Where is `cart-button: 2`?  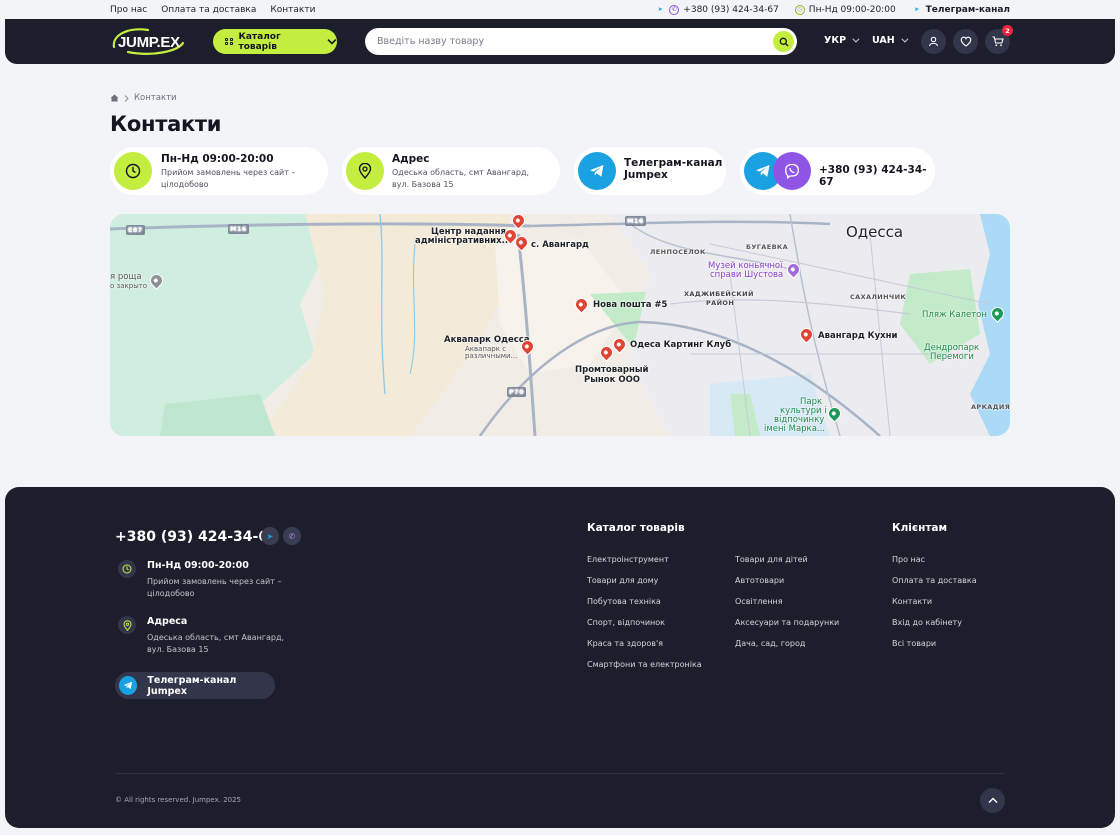 cart-button: 2 is located at coordinates (999, 39).